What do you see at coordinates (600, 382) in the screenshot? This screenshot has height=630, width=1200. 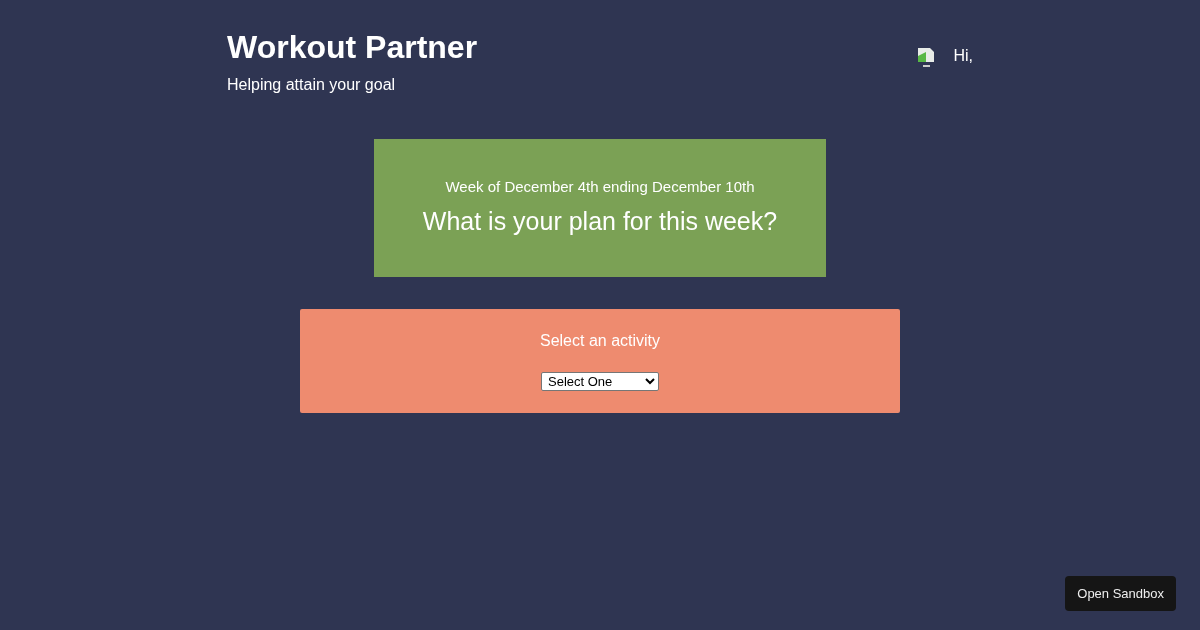 I see `activity-select: Select One` at bounding box center [600, 382].